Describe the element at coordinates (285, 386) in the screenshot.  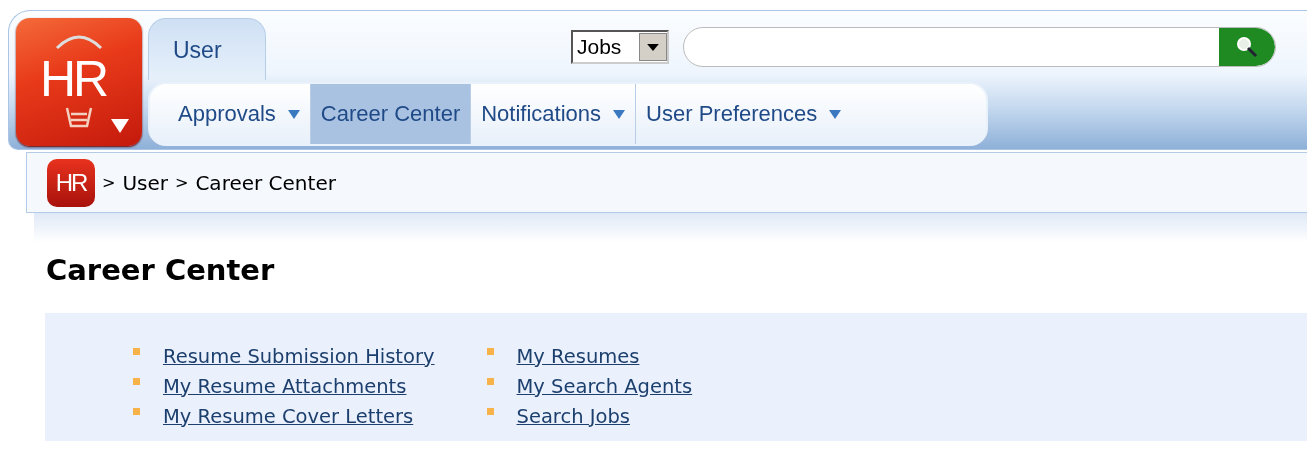
I see `career-link: My Resume Attachments` at that location.